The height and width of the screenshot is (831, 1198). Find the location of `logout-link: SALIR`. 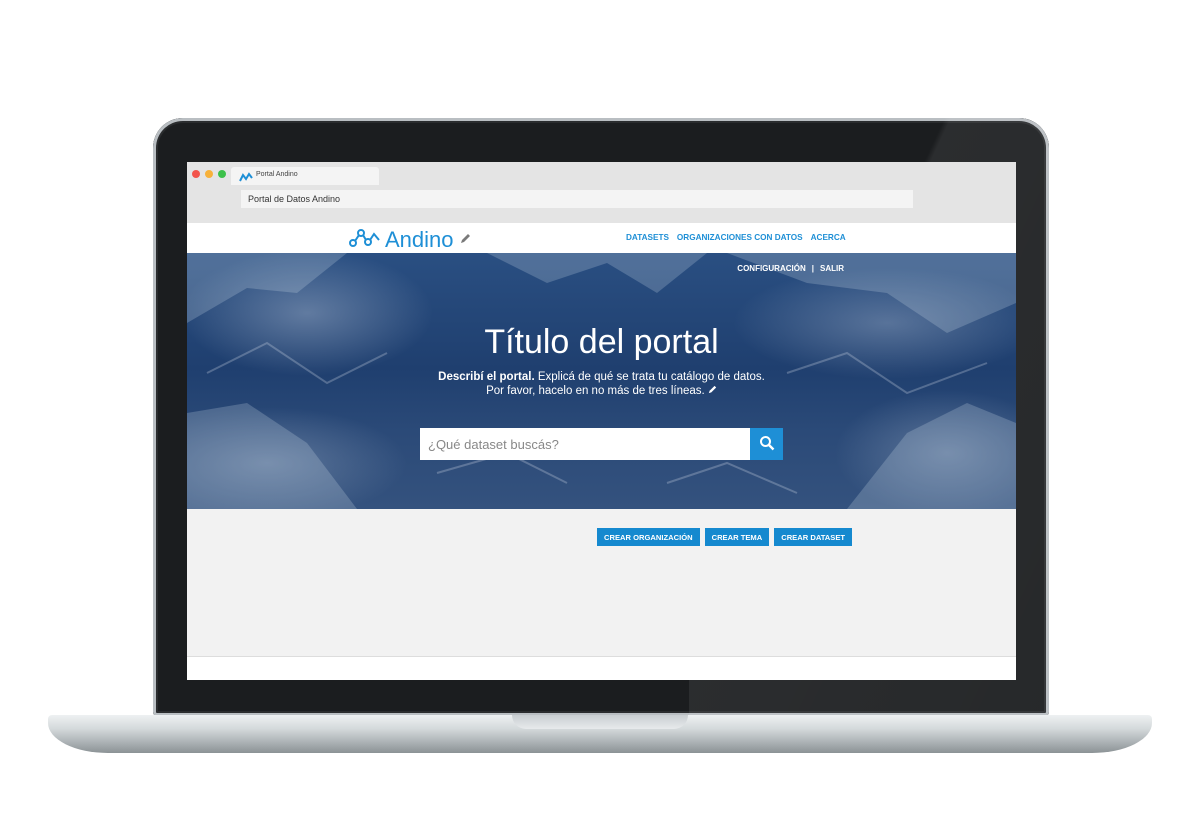

logout-link: SALIR is located at coordinates (832, 268).